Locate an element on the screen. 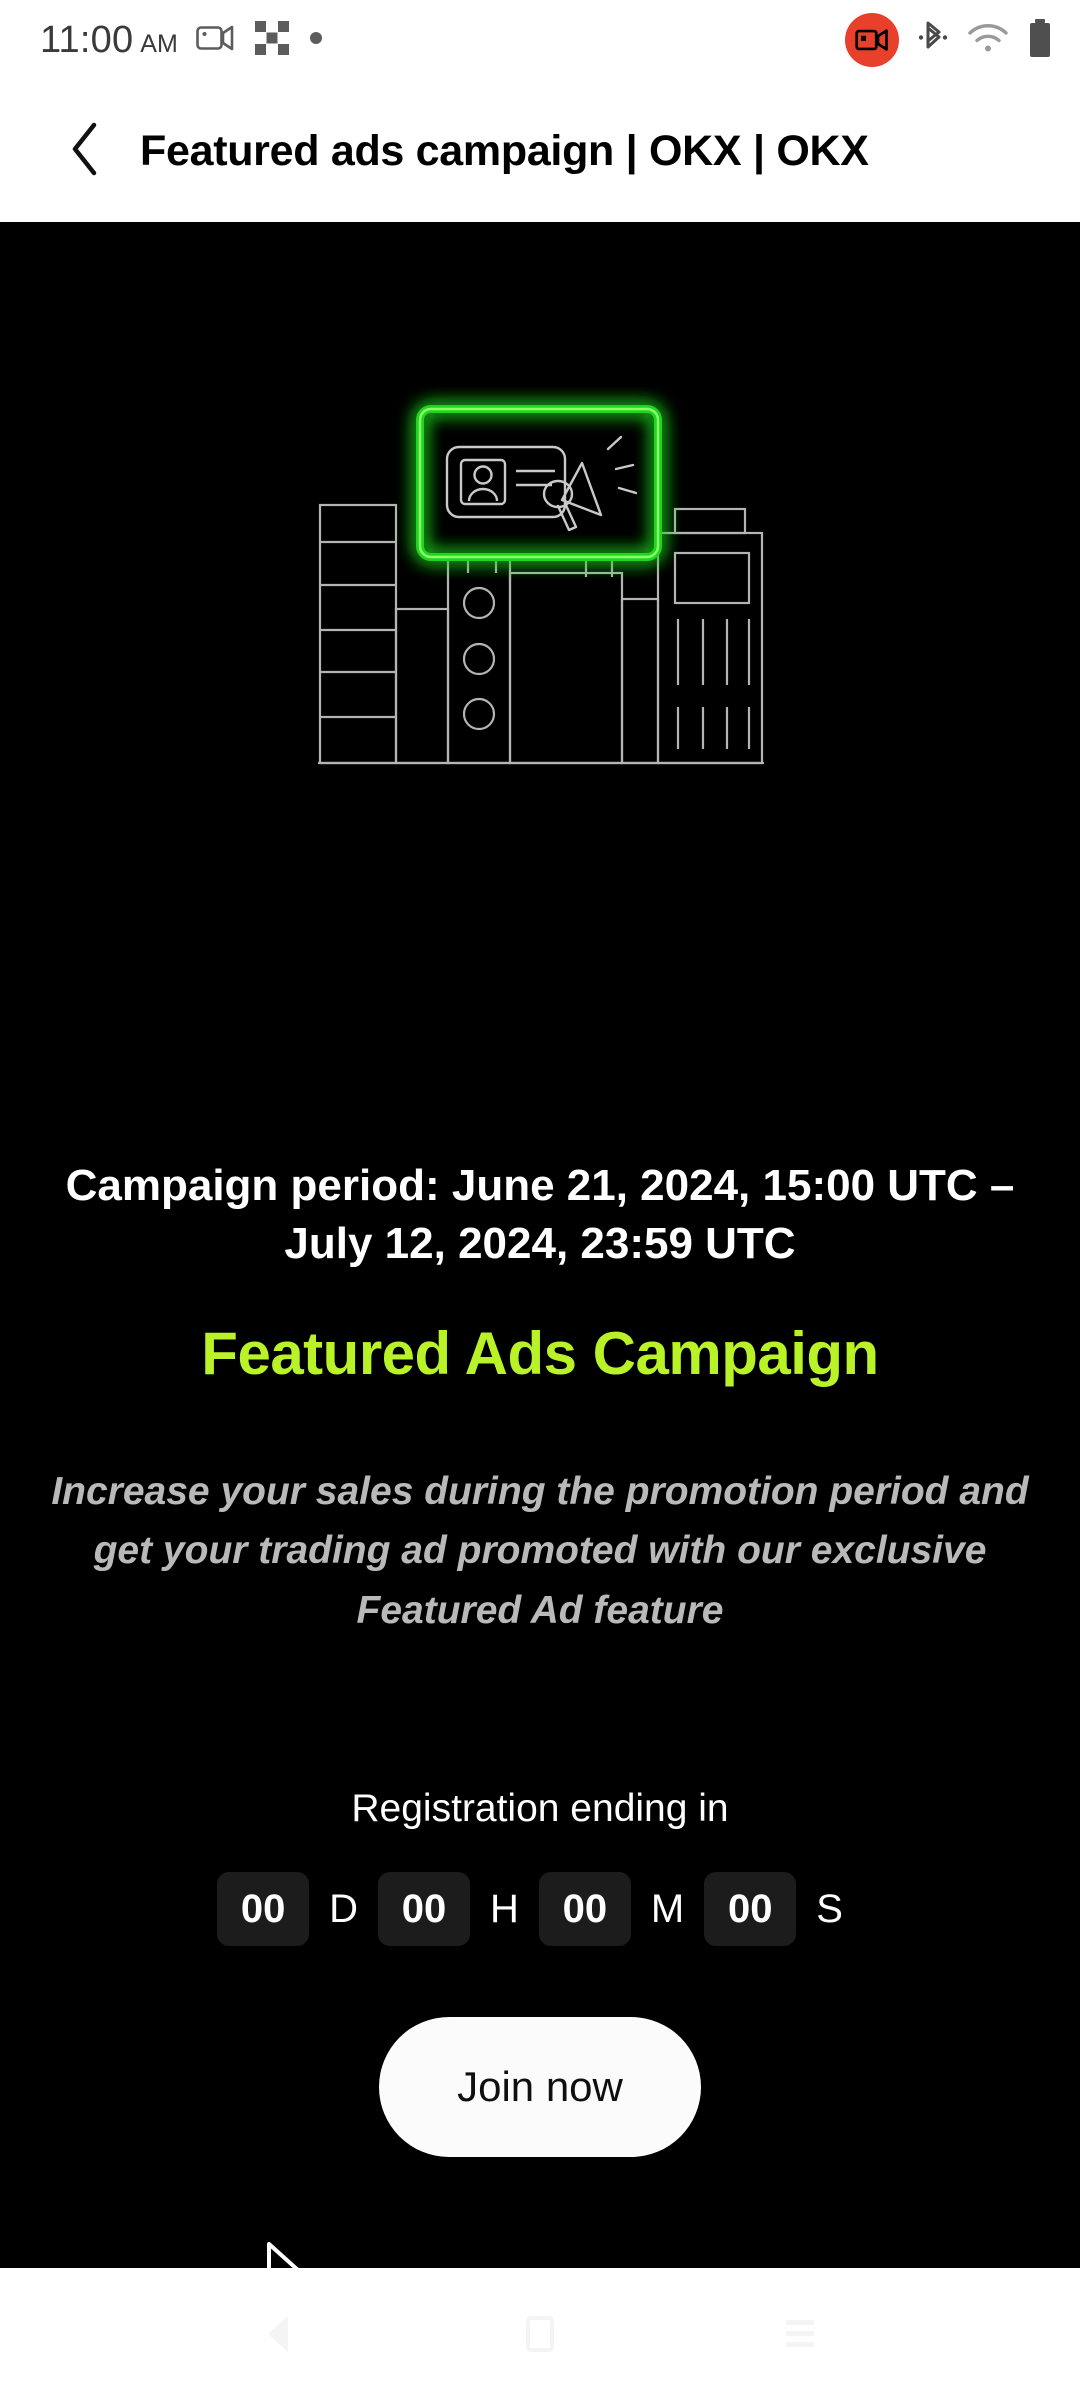 This screenshot has width=1080, height=2400. battery-icon is located at coordinates (1040, 40).